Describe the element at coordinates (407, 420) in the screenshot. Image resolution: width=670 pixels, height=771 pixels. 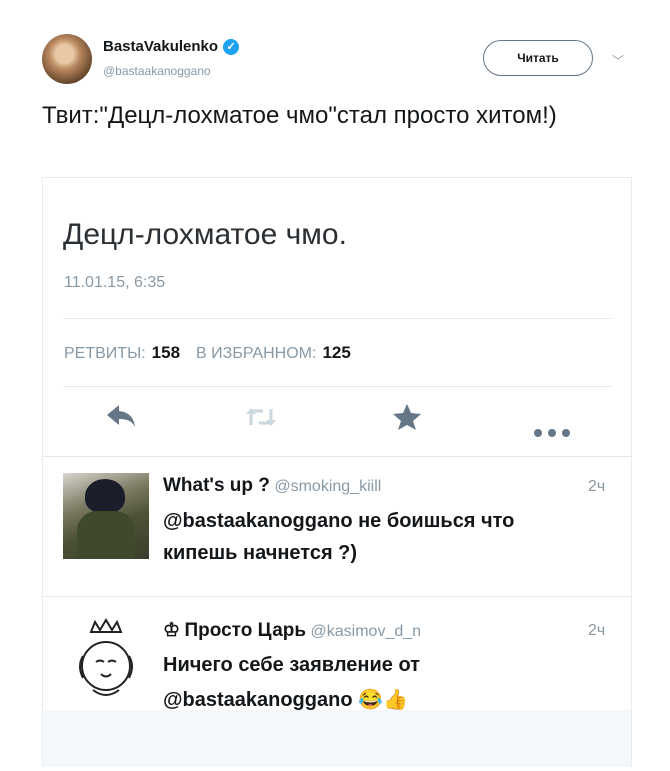
I see `star-icon` at that location.